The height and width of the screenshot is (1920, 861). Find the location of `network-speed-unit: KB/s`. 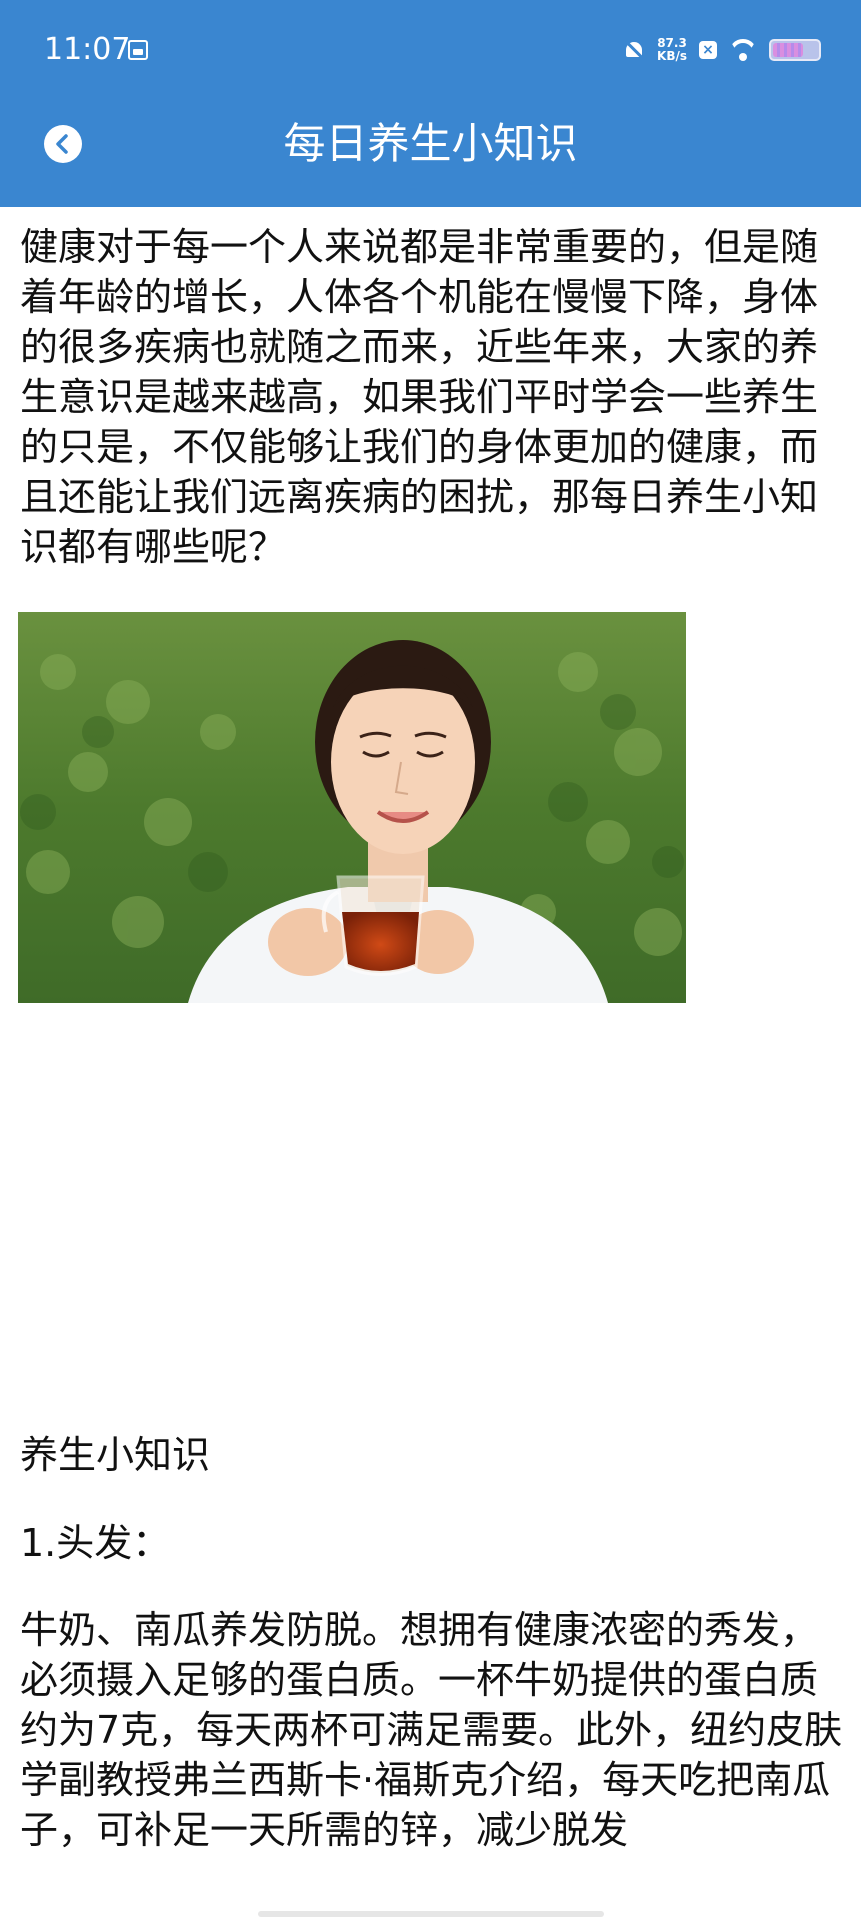

network-speed-unit: KB/s is located at coordinates (672, 56).